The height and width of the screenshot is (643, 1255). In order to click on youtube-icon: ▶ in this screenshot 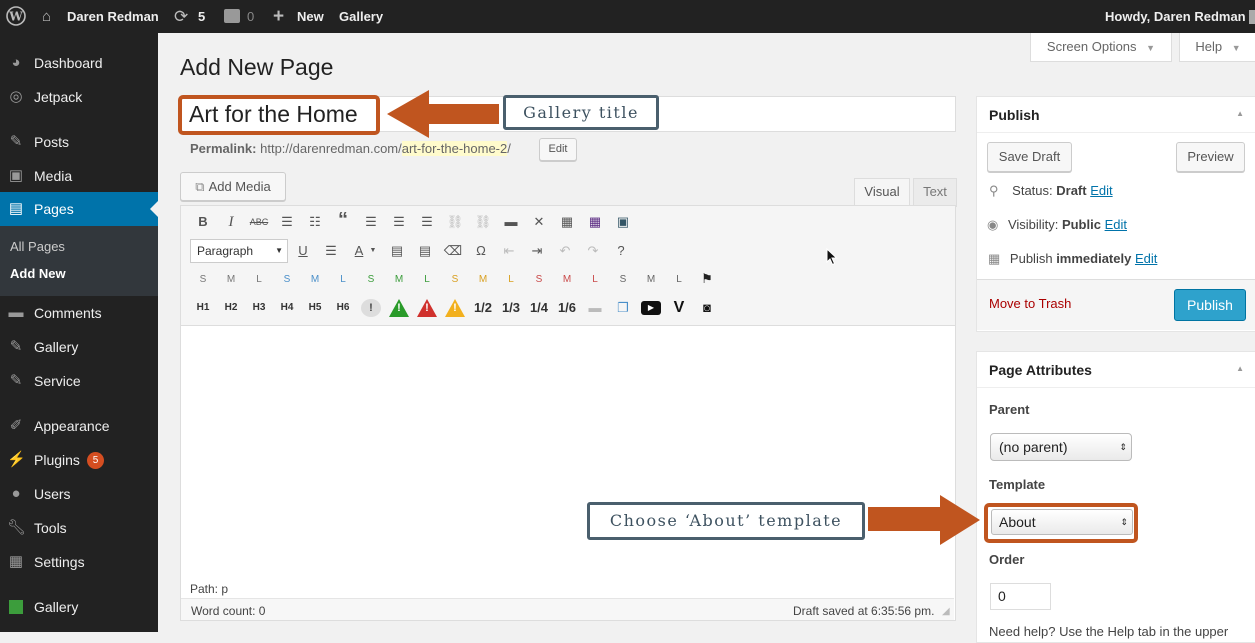, I will do `click(651, 308)`.